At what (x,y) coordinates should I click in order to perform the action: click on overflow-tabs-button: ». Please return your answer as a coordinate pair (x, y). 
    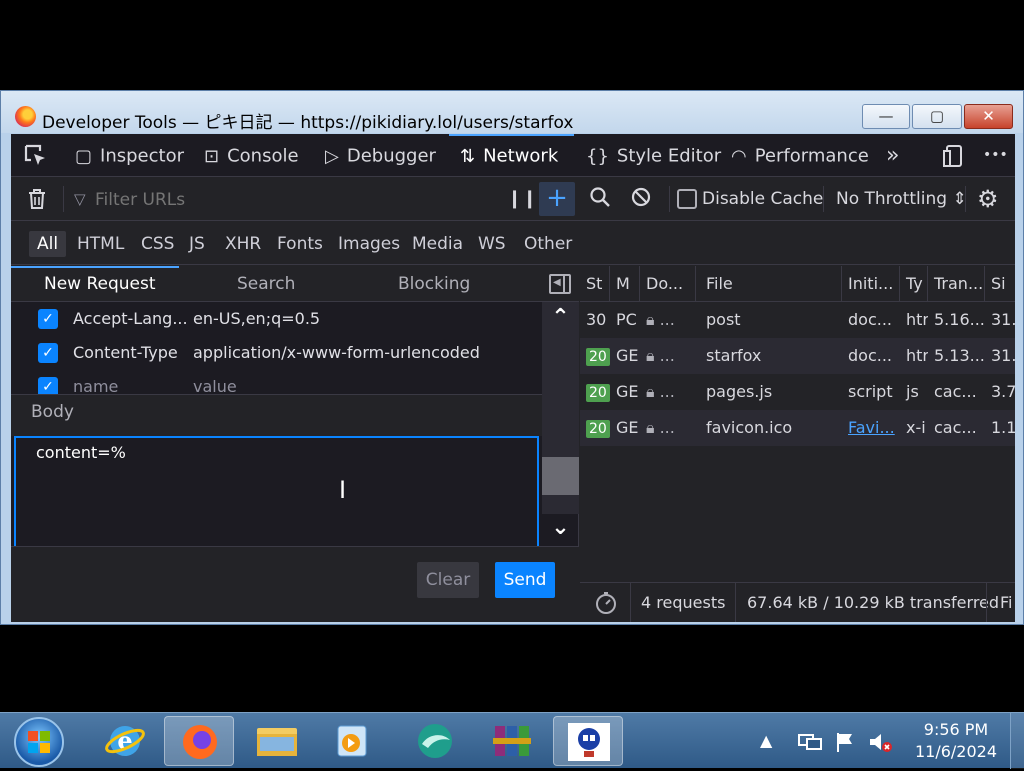
    Looking at the image, I should click on (892, 155).